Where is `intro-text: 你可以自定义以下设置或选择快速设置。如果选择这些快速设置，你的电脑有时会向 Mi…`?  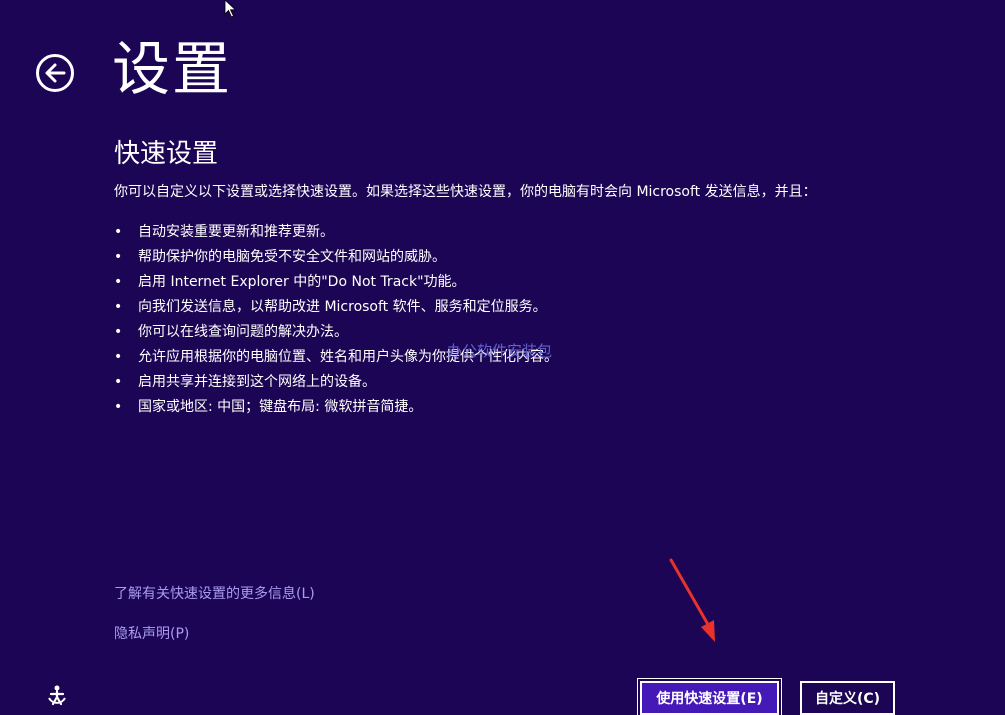
intro-text: 你可以自定义以下设置或选择快速设置。如果选择这些快速设置，你的电脑有时会向 Mi… is located at coordinates (465, 192).